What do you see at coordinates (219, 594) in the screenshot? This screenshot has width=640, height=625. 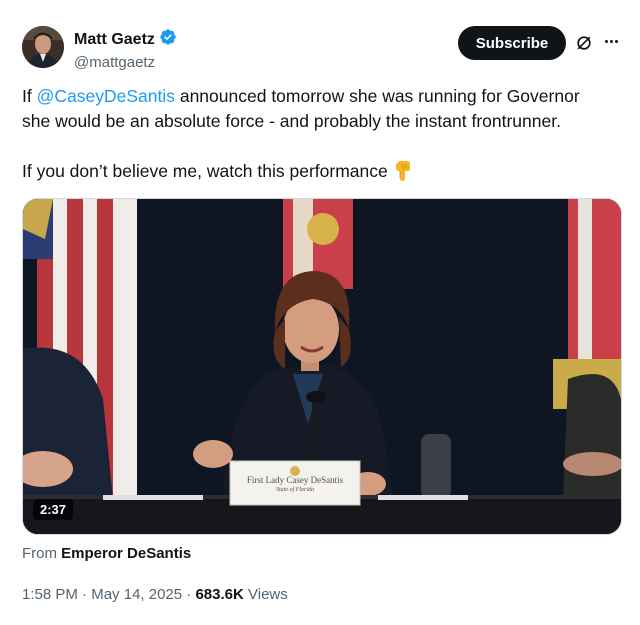 I see `views-count: 683.6K` at bounding box center [219, 594].